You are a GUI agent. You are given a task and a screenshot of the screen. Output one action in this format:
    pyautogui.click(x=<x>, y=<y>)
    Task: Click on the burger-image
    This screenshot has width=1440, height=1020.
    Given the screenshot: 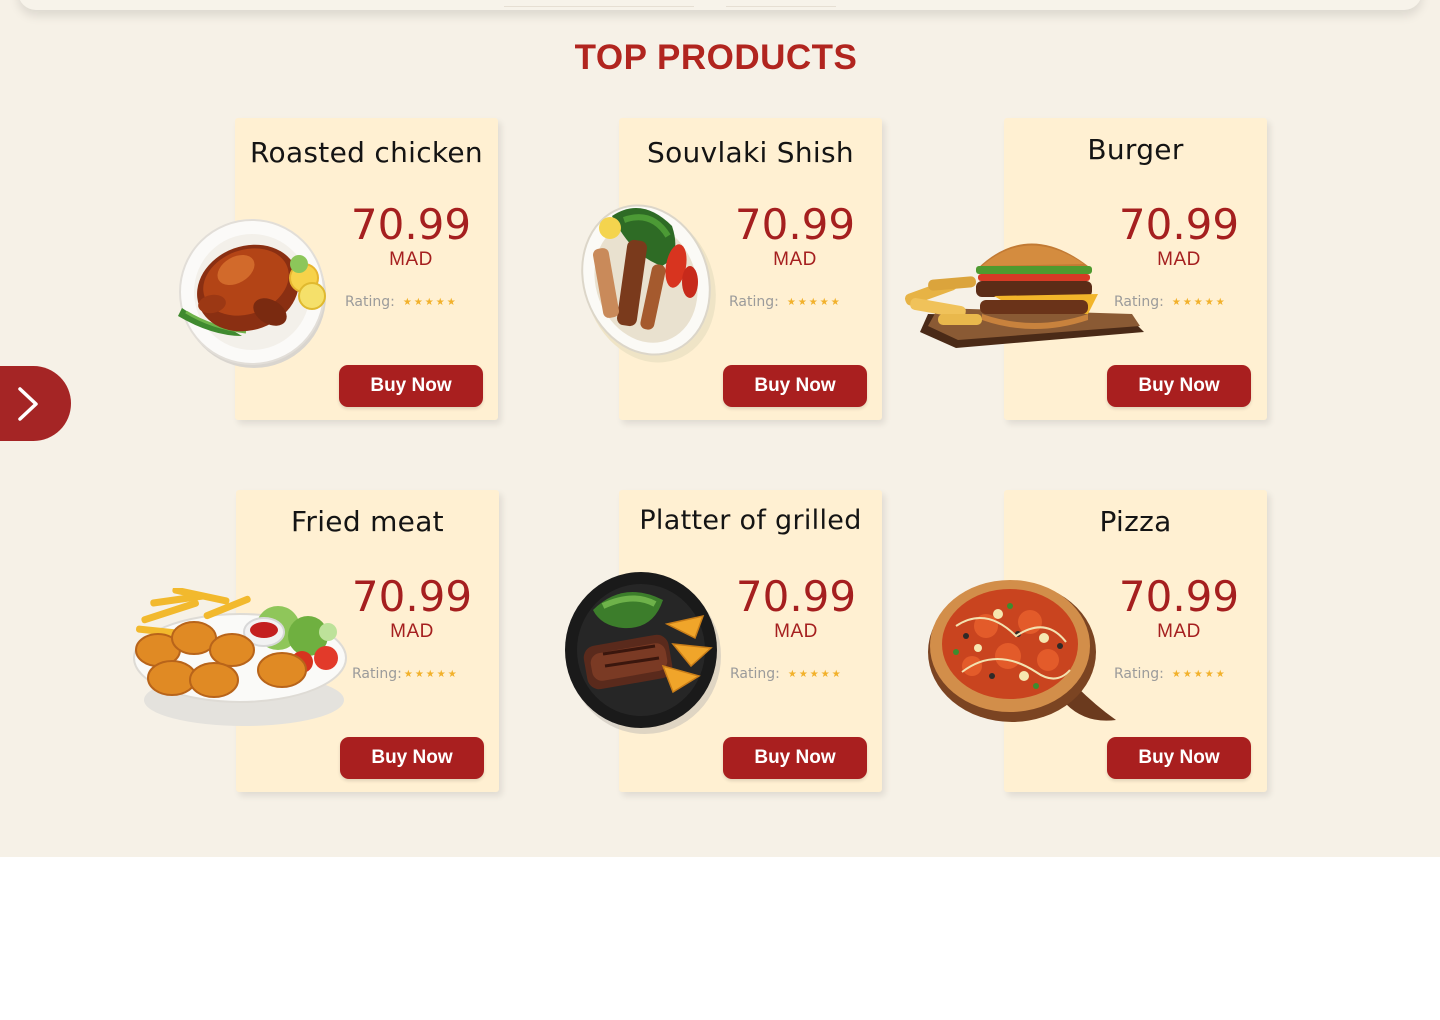 What is the action you would take?
    pyautogui.click(x=1024, y=295)
    